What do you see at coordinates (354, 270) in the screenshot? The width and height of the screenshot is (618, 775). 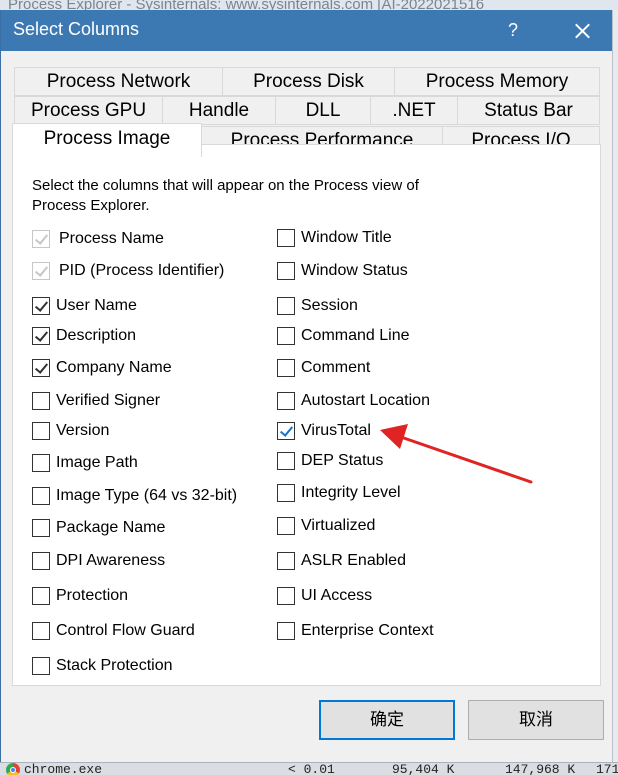 I see `checkbox-label: Window Status` at bounding box center [354, 270].